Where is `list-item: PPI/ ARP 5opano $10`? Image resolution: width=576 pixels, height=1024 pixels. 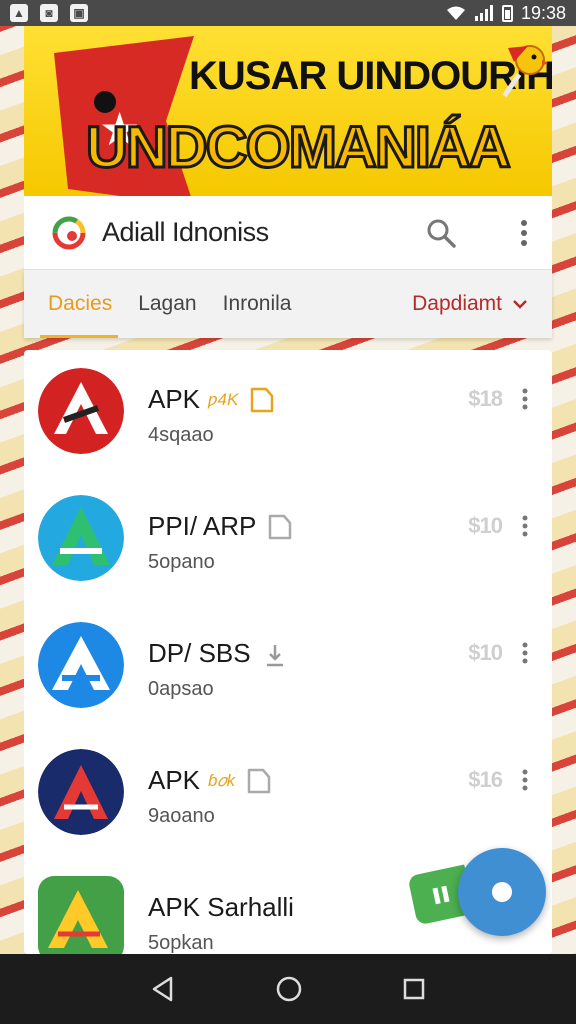 list-item: PPI/ ARP 5opano $10 is located at coordinates (288, 540).